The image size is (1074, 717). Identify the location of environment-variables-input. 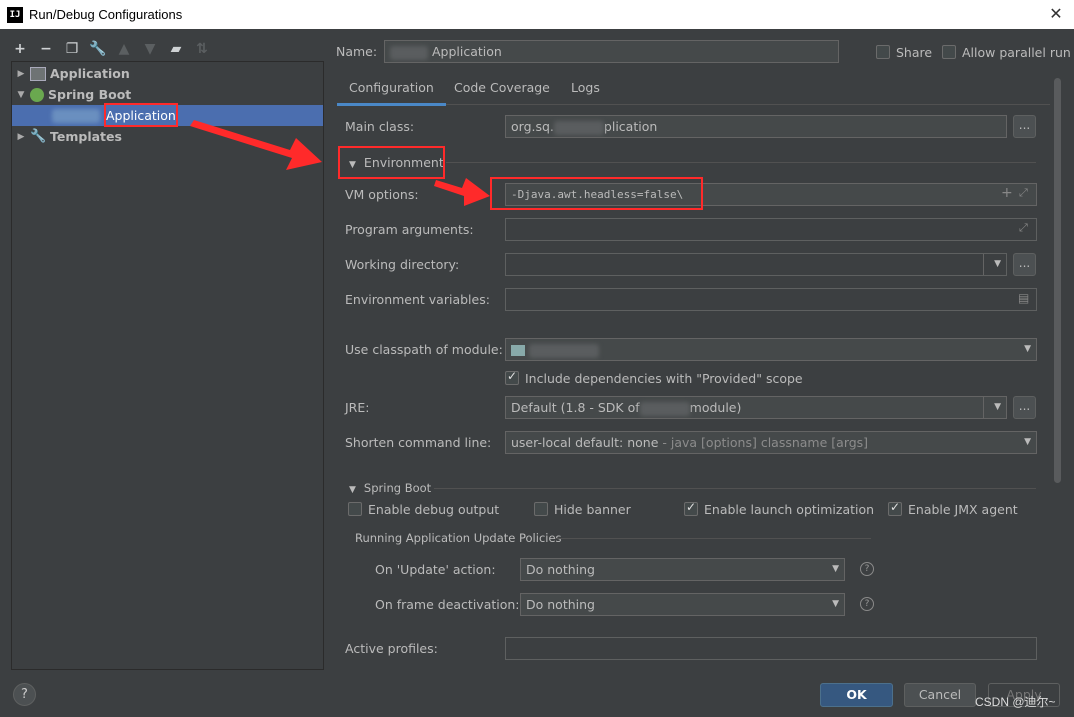
(771, 299).